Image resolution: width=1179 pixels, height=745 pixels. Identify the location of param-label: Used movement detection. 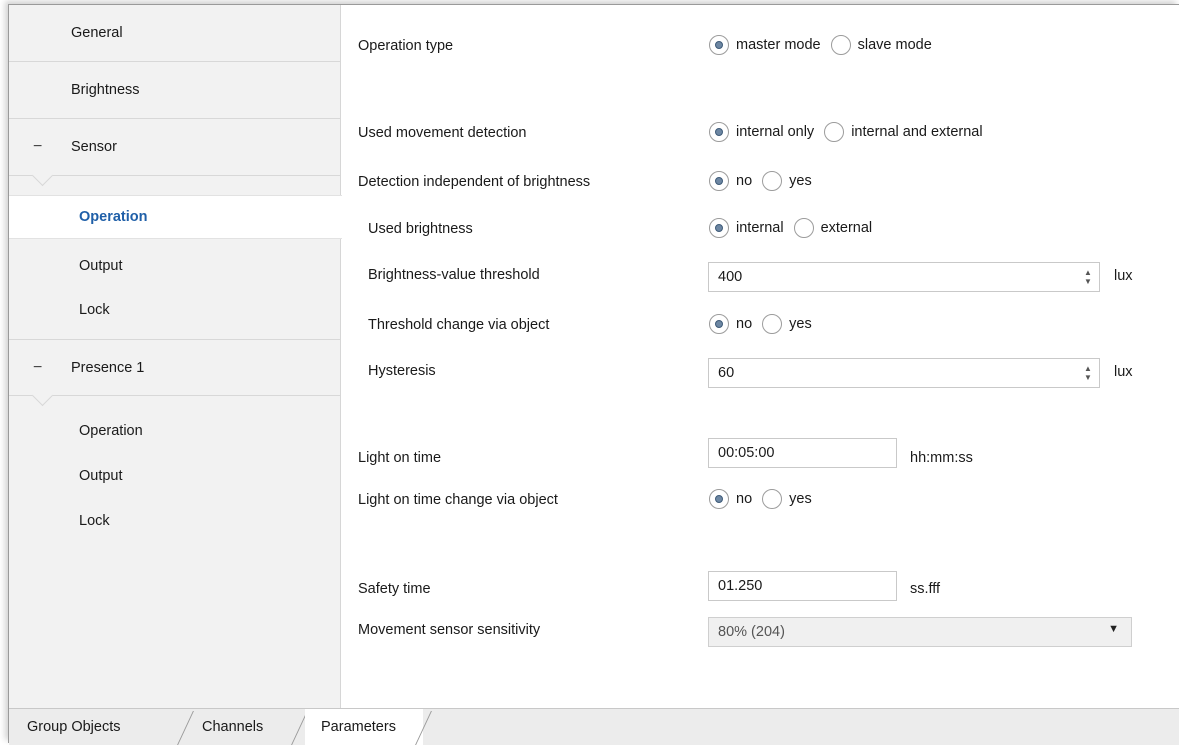
(442, 133).